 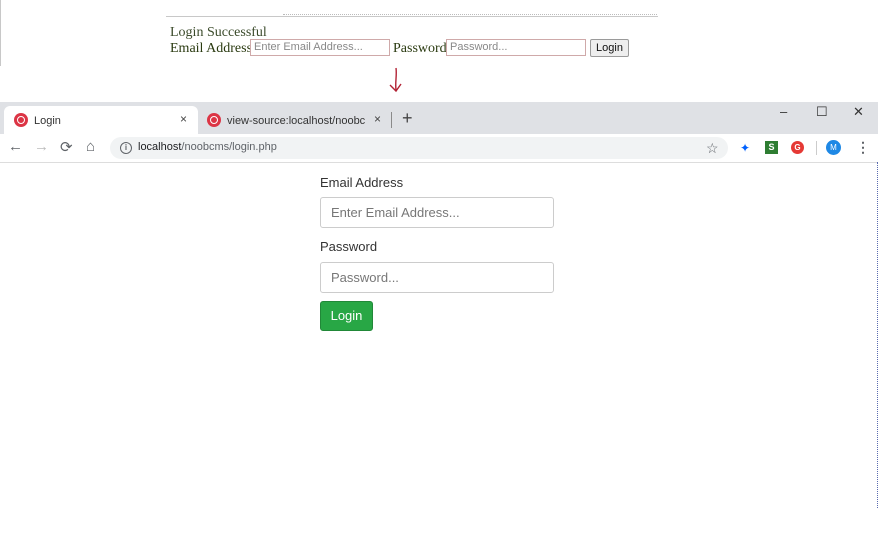 What do you see at coordinates (783, 111) in the screenshot?
I see `minimize-icon: –` at bounding box center [783, 111].